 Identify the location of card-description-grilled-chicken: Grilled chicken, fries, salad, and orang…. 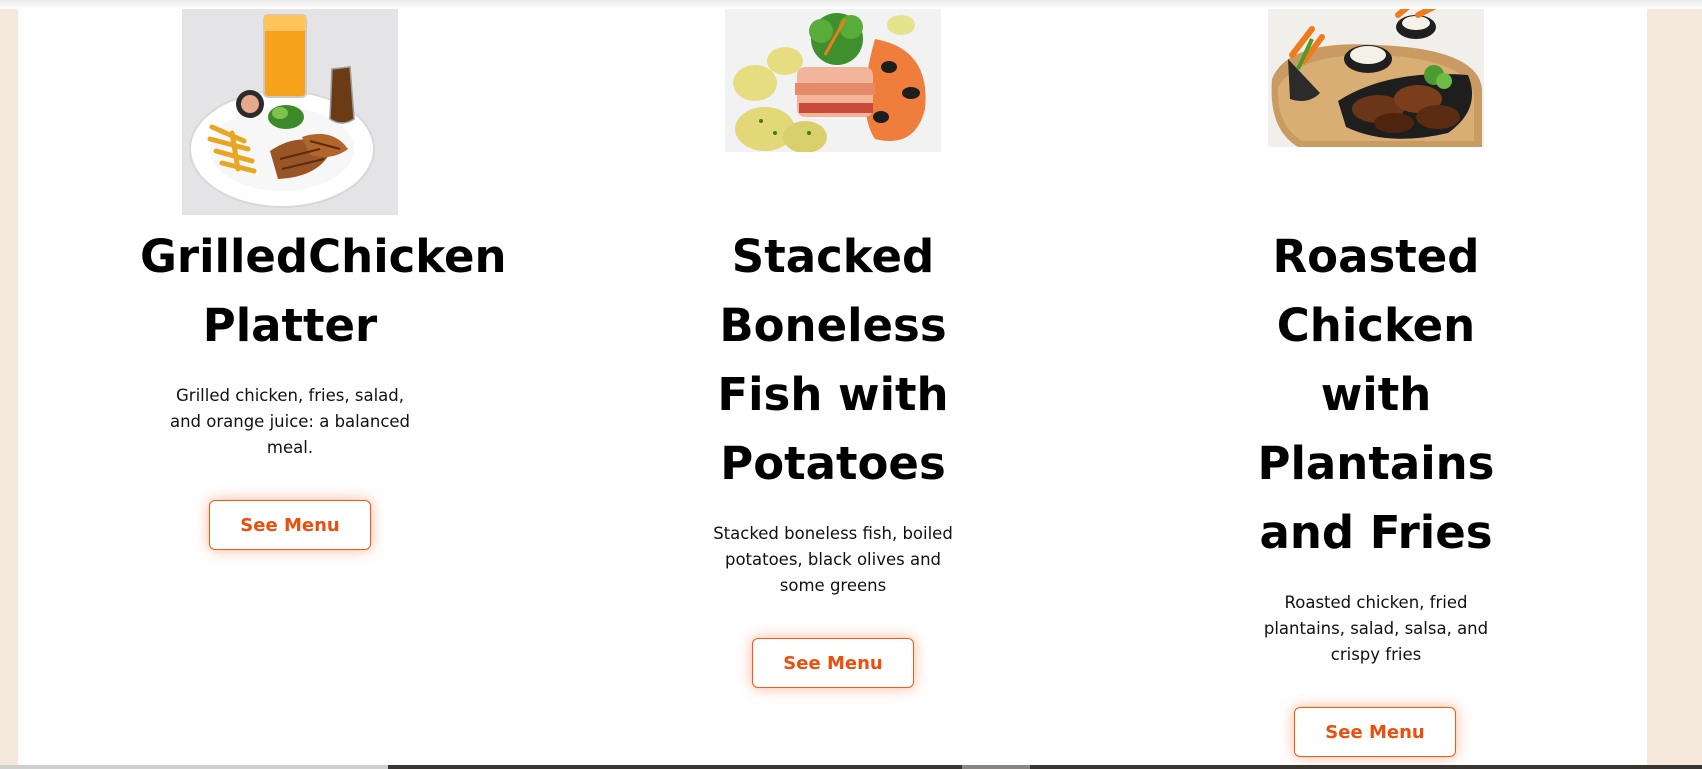
(290, 421).